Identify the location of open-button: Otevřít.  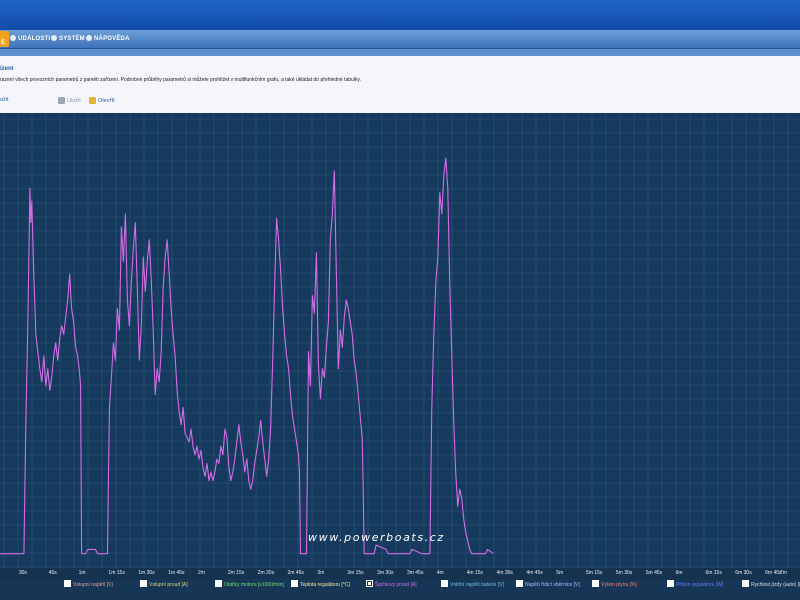
(102, 100).